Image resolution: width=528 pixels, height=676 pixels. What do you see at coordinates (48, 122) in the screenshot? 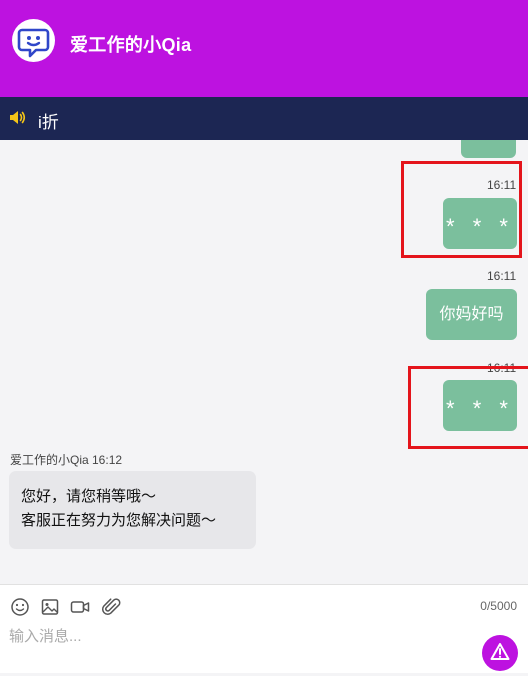
I see `notice-text: i折` at bounding box center [48, 122].